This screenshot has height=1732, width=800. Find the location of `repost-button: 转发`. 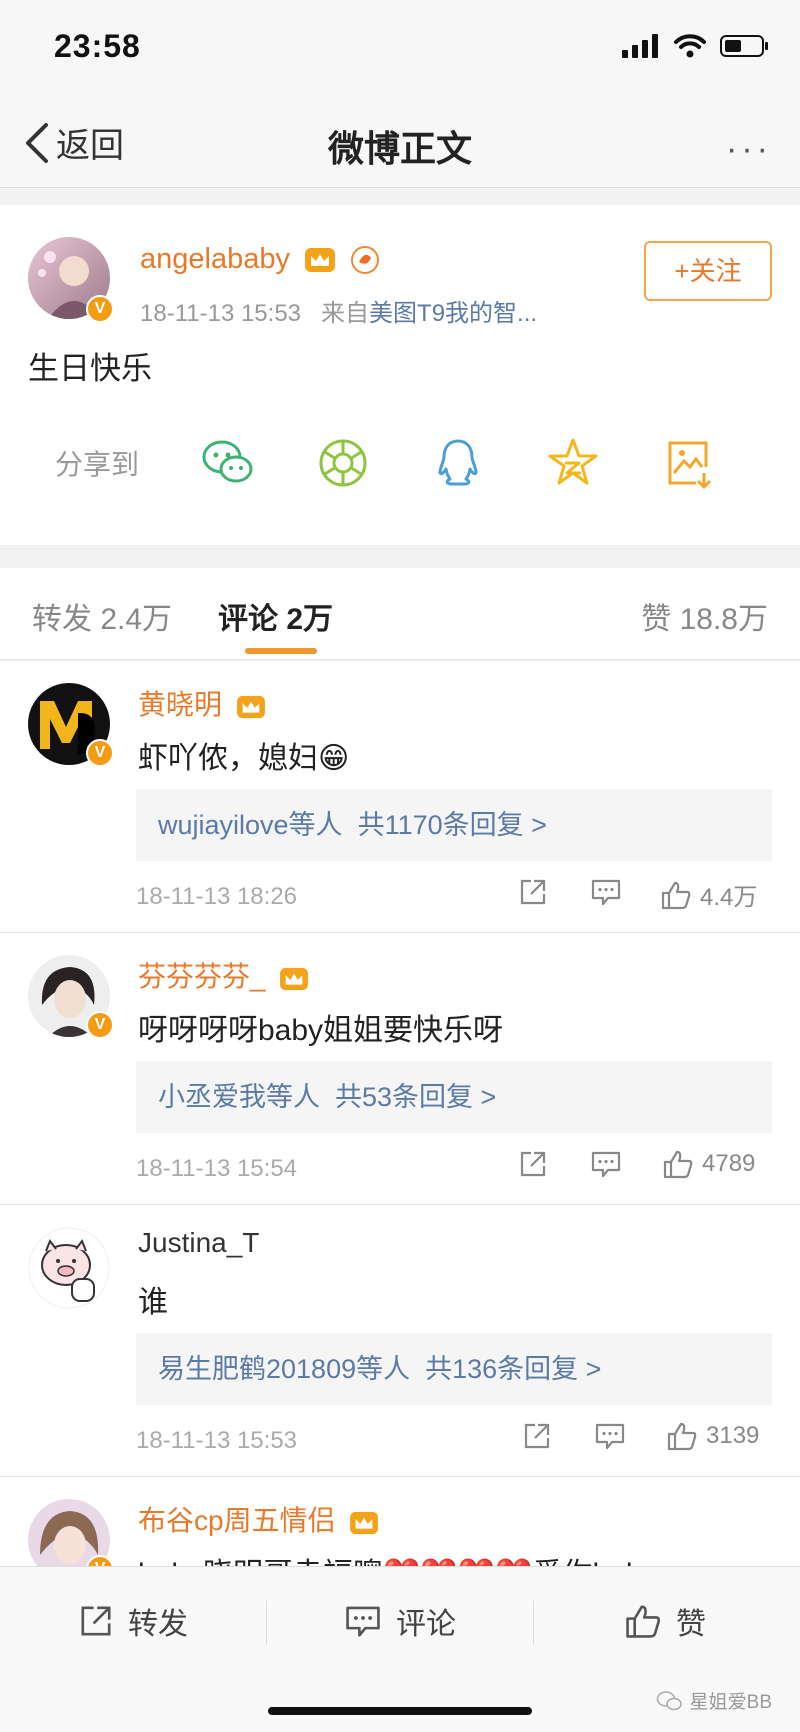

repost-button: 转发 is located at coordinates (133, 1621).